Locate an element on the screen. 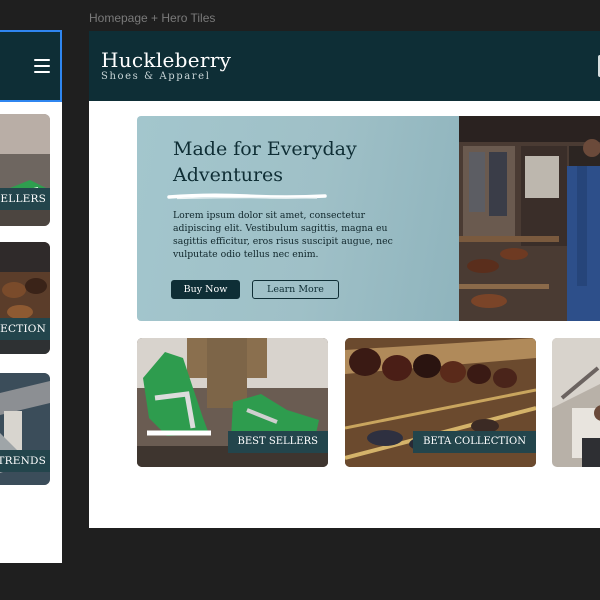 Image resolution: width=600 pixels, height=600 pixels. mobile-tile-label: SELLERS is located at coordinates (25, 199).